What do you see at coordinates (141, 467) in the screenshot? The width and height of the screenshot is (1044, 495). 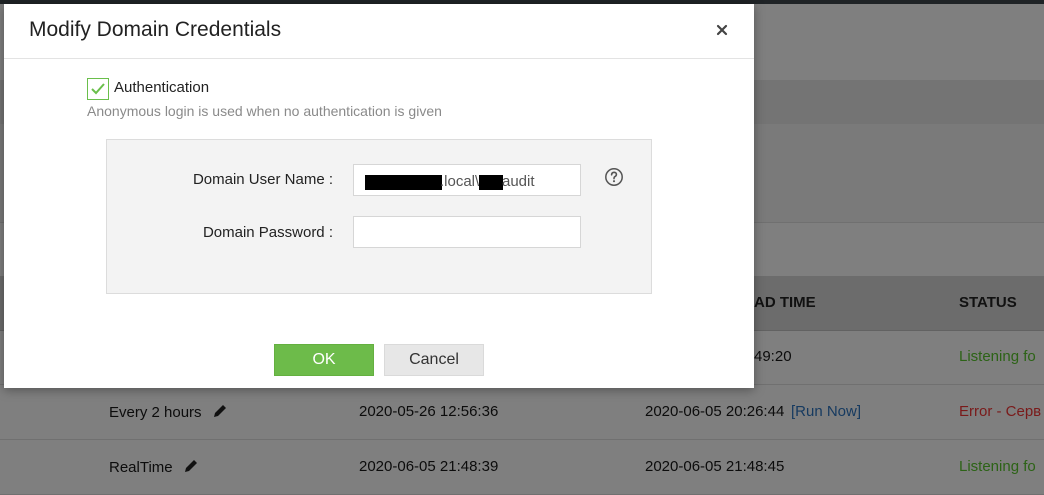 I see `schedule-label: RealTime` at bounding box center [141, 467].